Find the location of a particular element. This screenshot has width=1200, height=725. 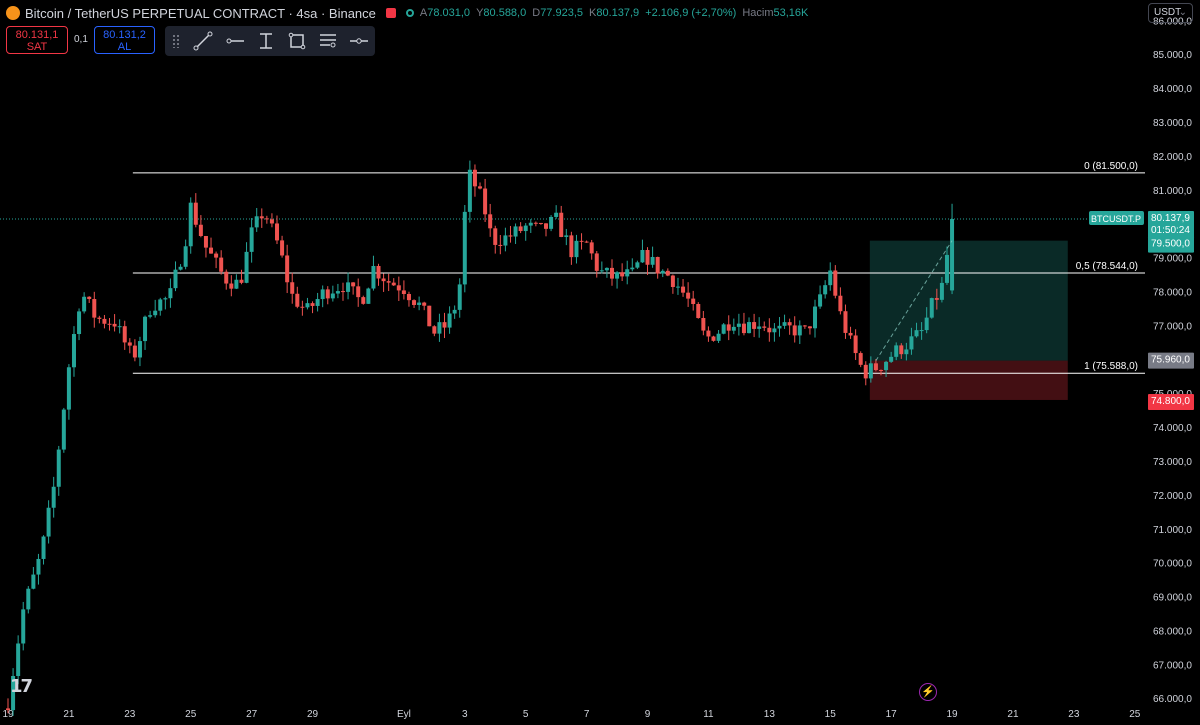

lightning-icon: ⚡ is located at coordinates (928, 692).